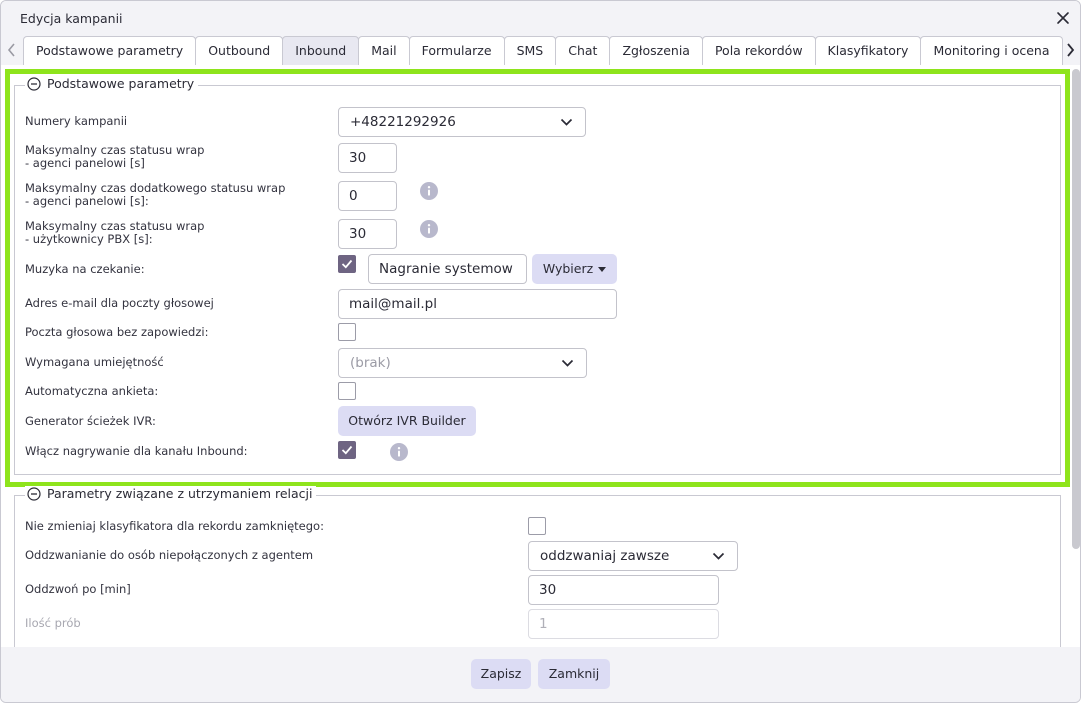  I want to click on tab-zgloszenia: Zgłoszenia, so click(656, 50).